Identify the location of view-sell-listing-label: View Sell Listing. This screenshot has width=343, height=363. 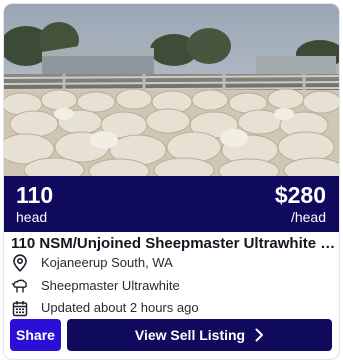
(190, 335).